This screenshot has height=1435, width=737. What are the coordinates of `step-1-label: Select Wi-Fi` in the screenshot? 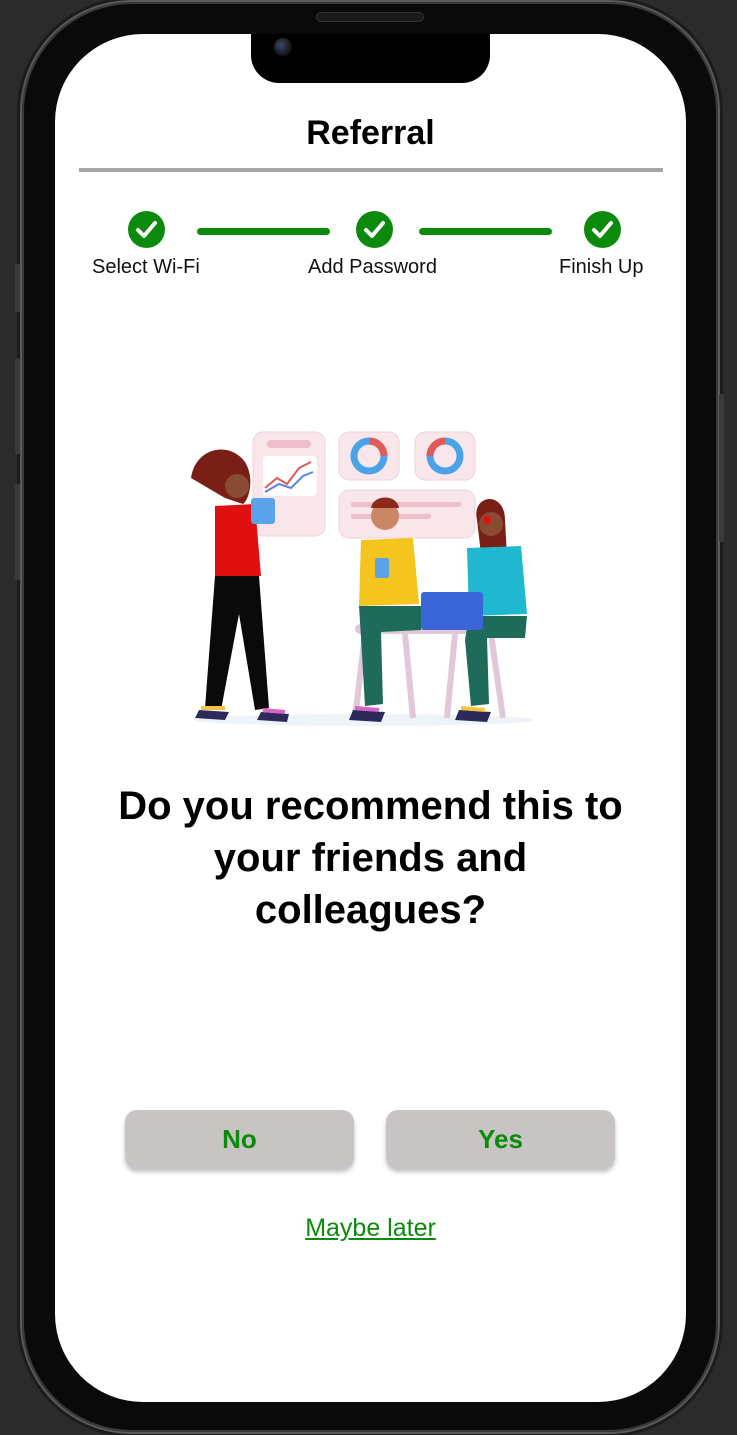 It's located at (146, 267).